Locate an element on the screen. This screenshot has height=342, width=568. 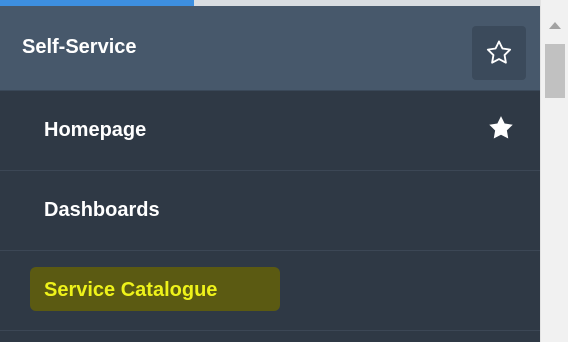
application-title: Self-Service is located at coordinates (79, 47).